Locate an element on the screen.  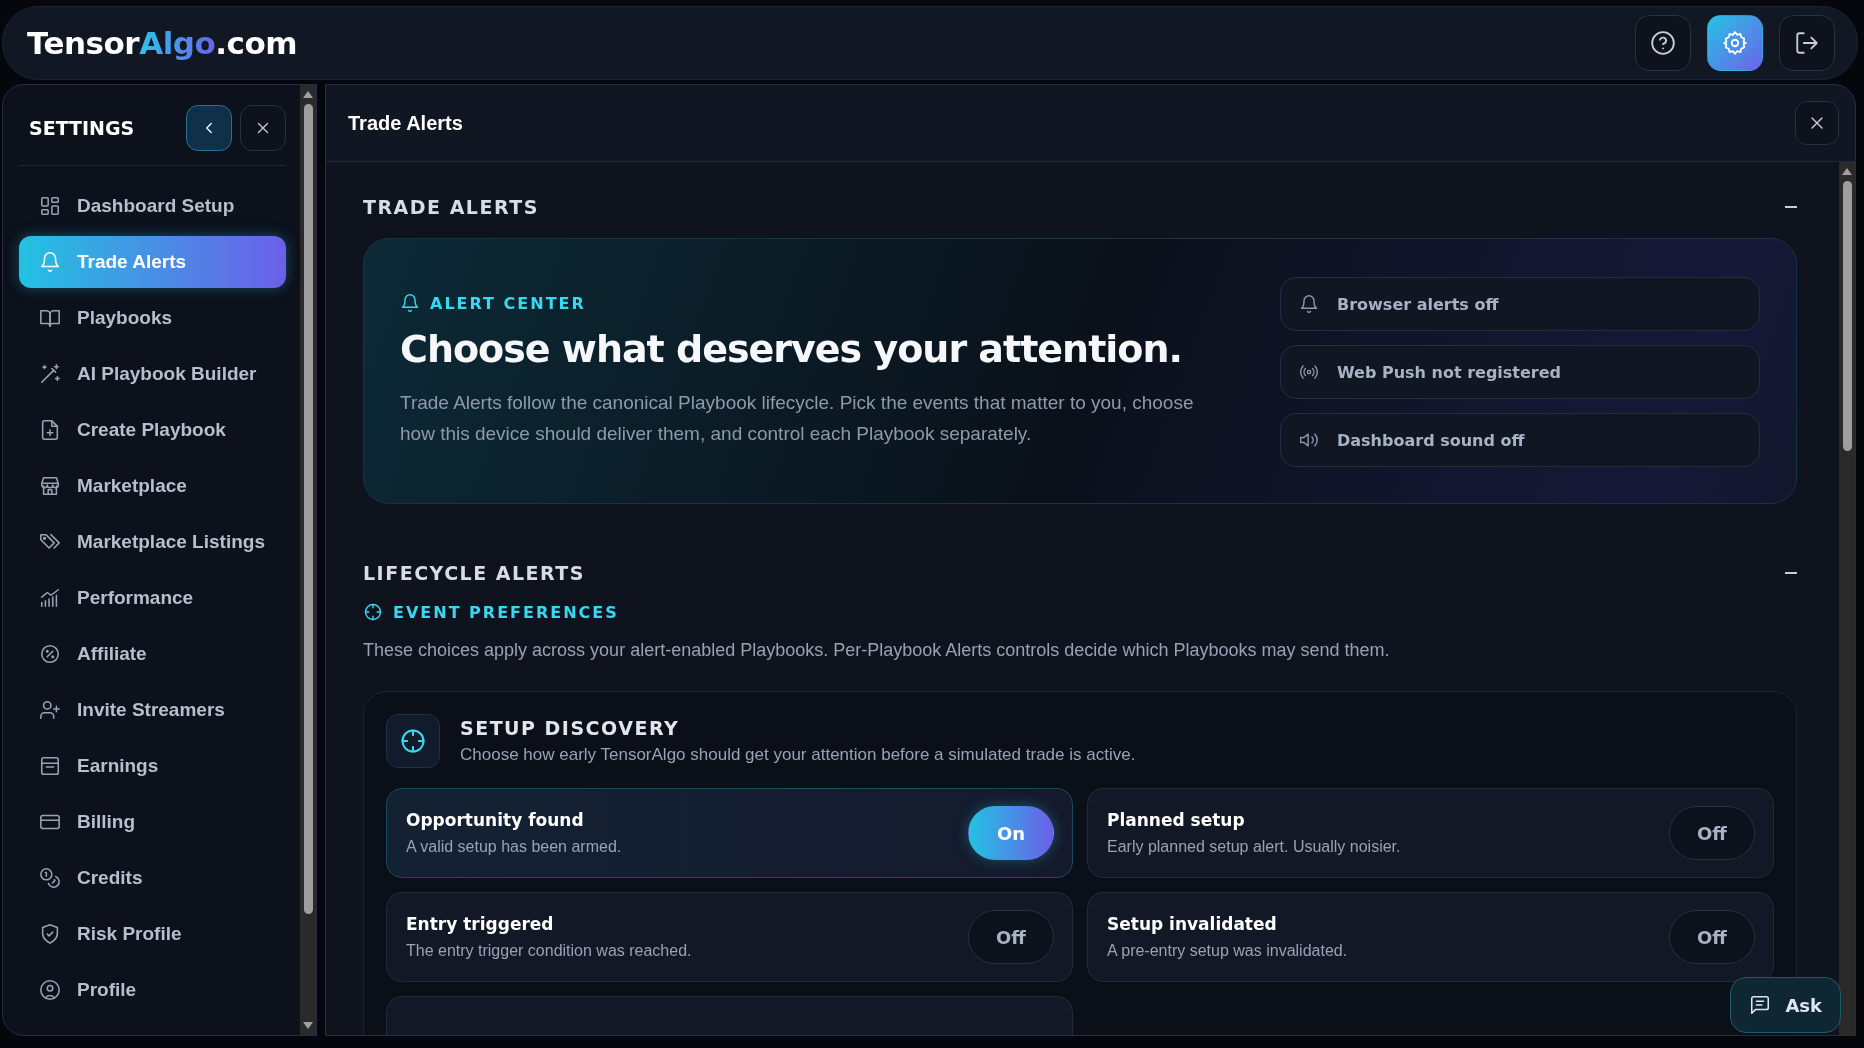
group-description: Choose how early TensorAlgo should get your attention before a simulated trade is active. is located at coordinates (798, 755).